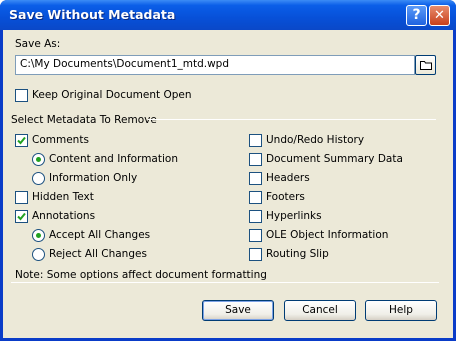  Describe the element at coordinates (320, 310) in the screenshot. I see `cancel-button: Cancel` at that location.